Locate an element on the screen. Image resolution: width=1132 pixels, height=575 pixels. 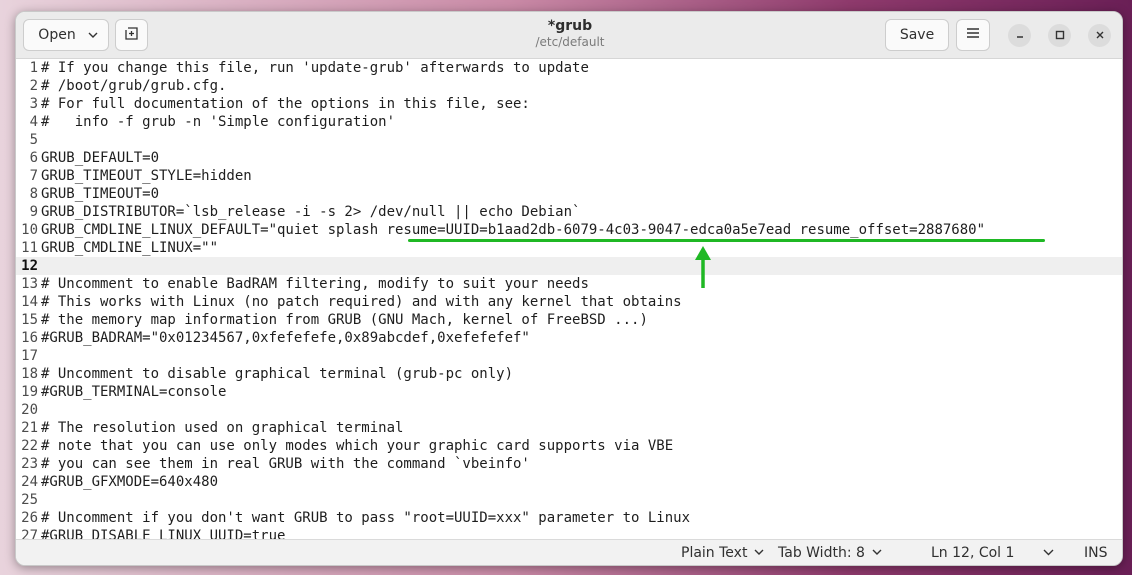
close-button is located at coordinates (1099, 35).